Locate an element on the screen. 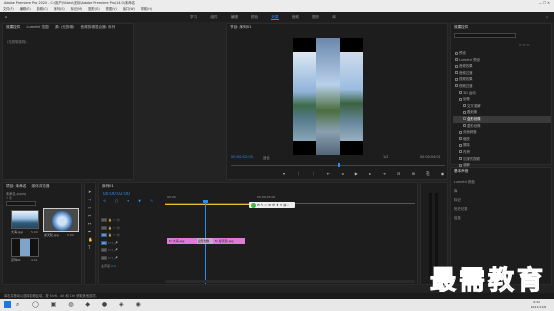 The width and height of the screenshot is (554, 311). project-search-input is located at coordinates (21, 203).